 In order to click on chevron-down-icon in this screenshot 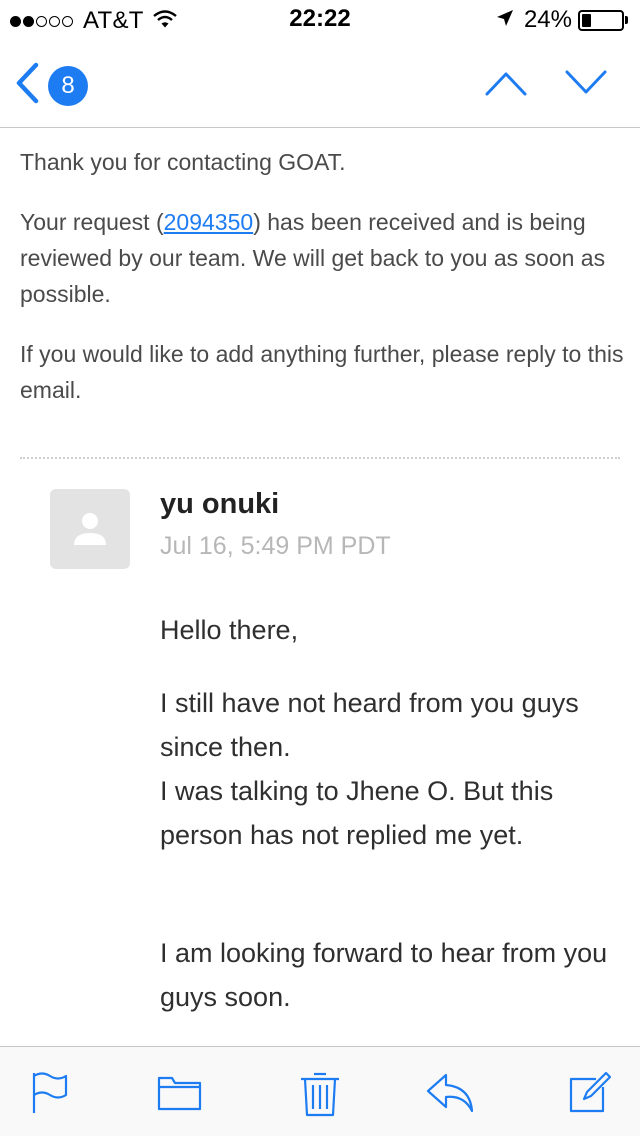, I will do `click(586, 86)`.